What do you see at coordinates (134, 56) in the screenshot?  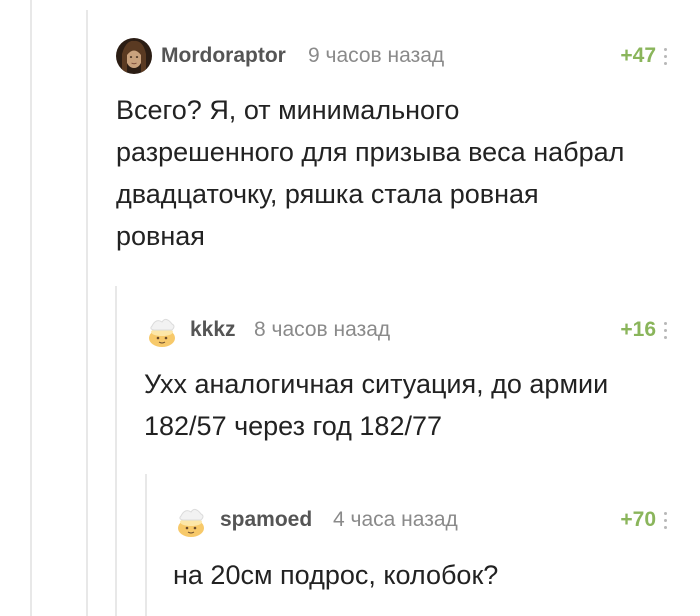 I see `user-avatar-icon` at bounding box center [134, 56].